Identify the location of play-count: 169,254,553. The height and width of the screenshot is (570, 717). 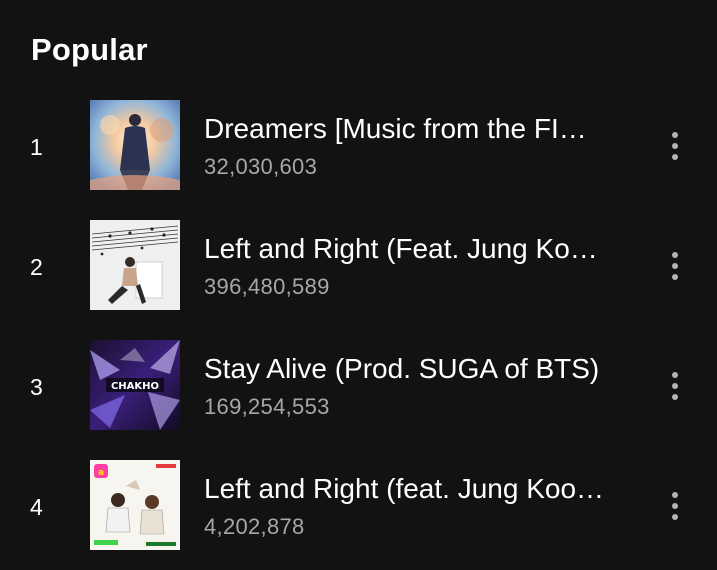
(267, 406).